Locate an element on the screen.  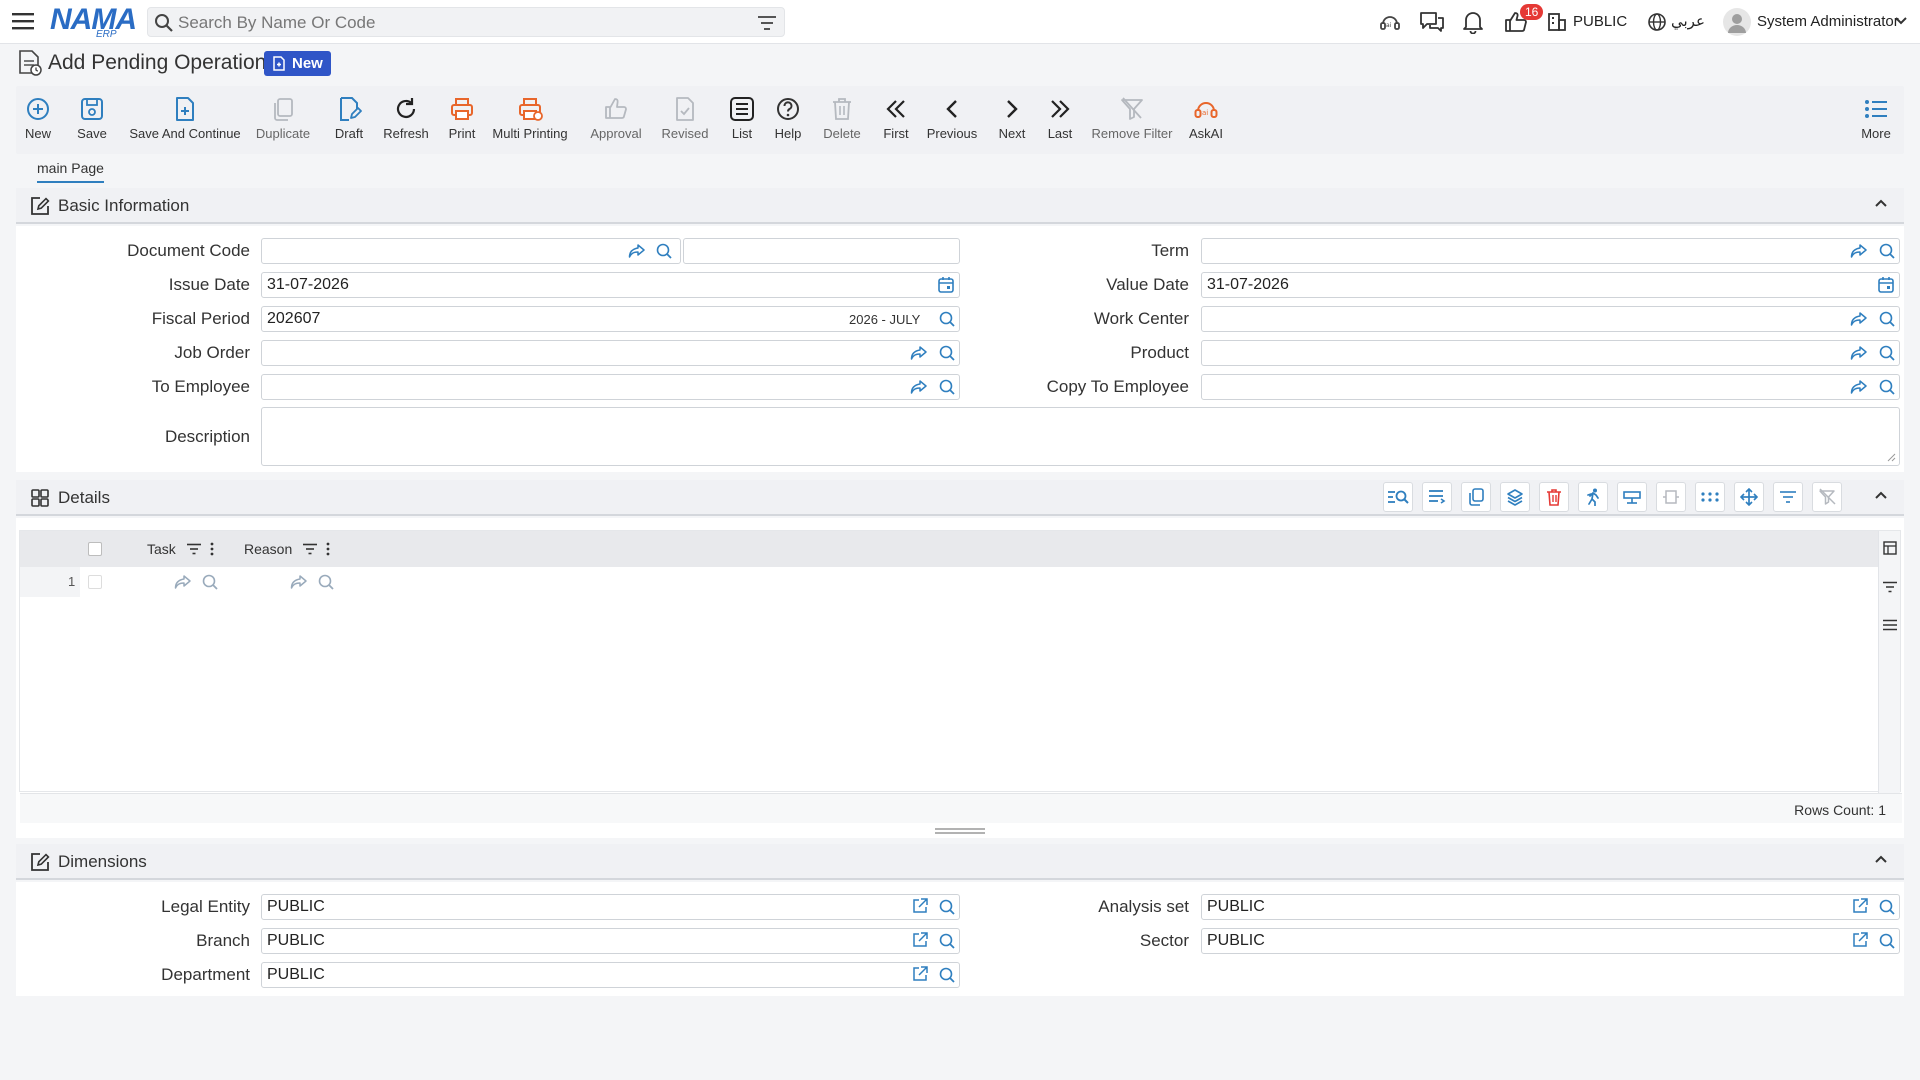
save-and-continue-button: Save And Continue is located at coordinates (185, 120).